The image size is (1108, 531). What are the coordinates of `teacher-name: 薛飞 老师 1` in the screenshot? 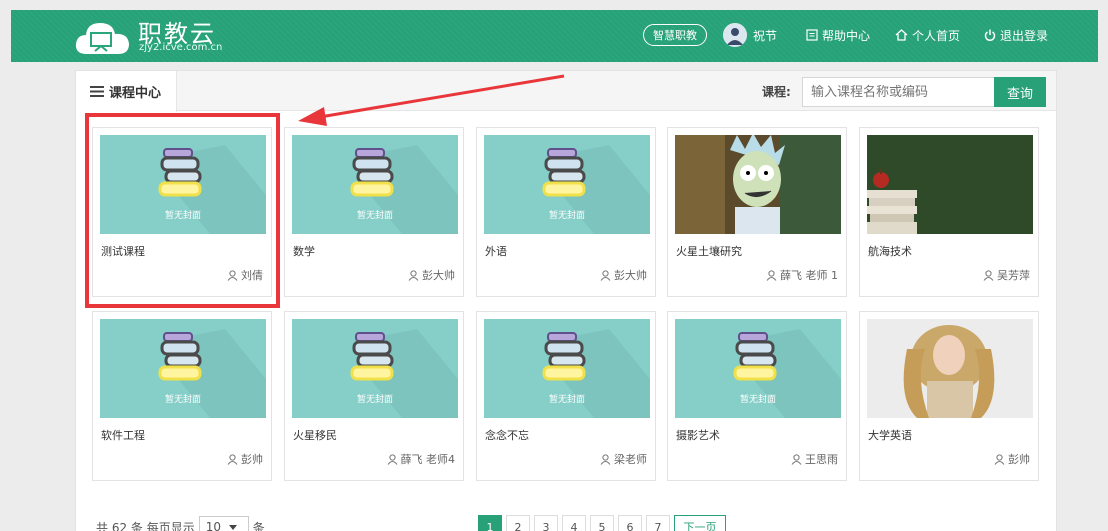 It's located at (809, 275).